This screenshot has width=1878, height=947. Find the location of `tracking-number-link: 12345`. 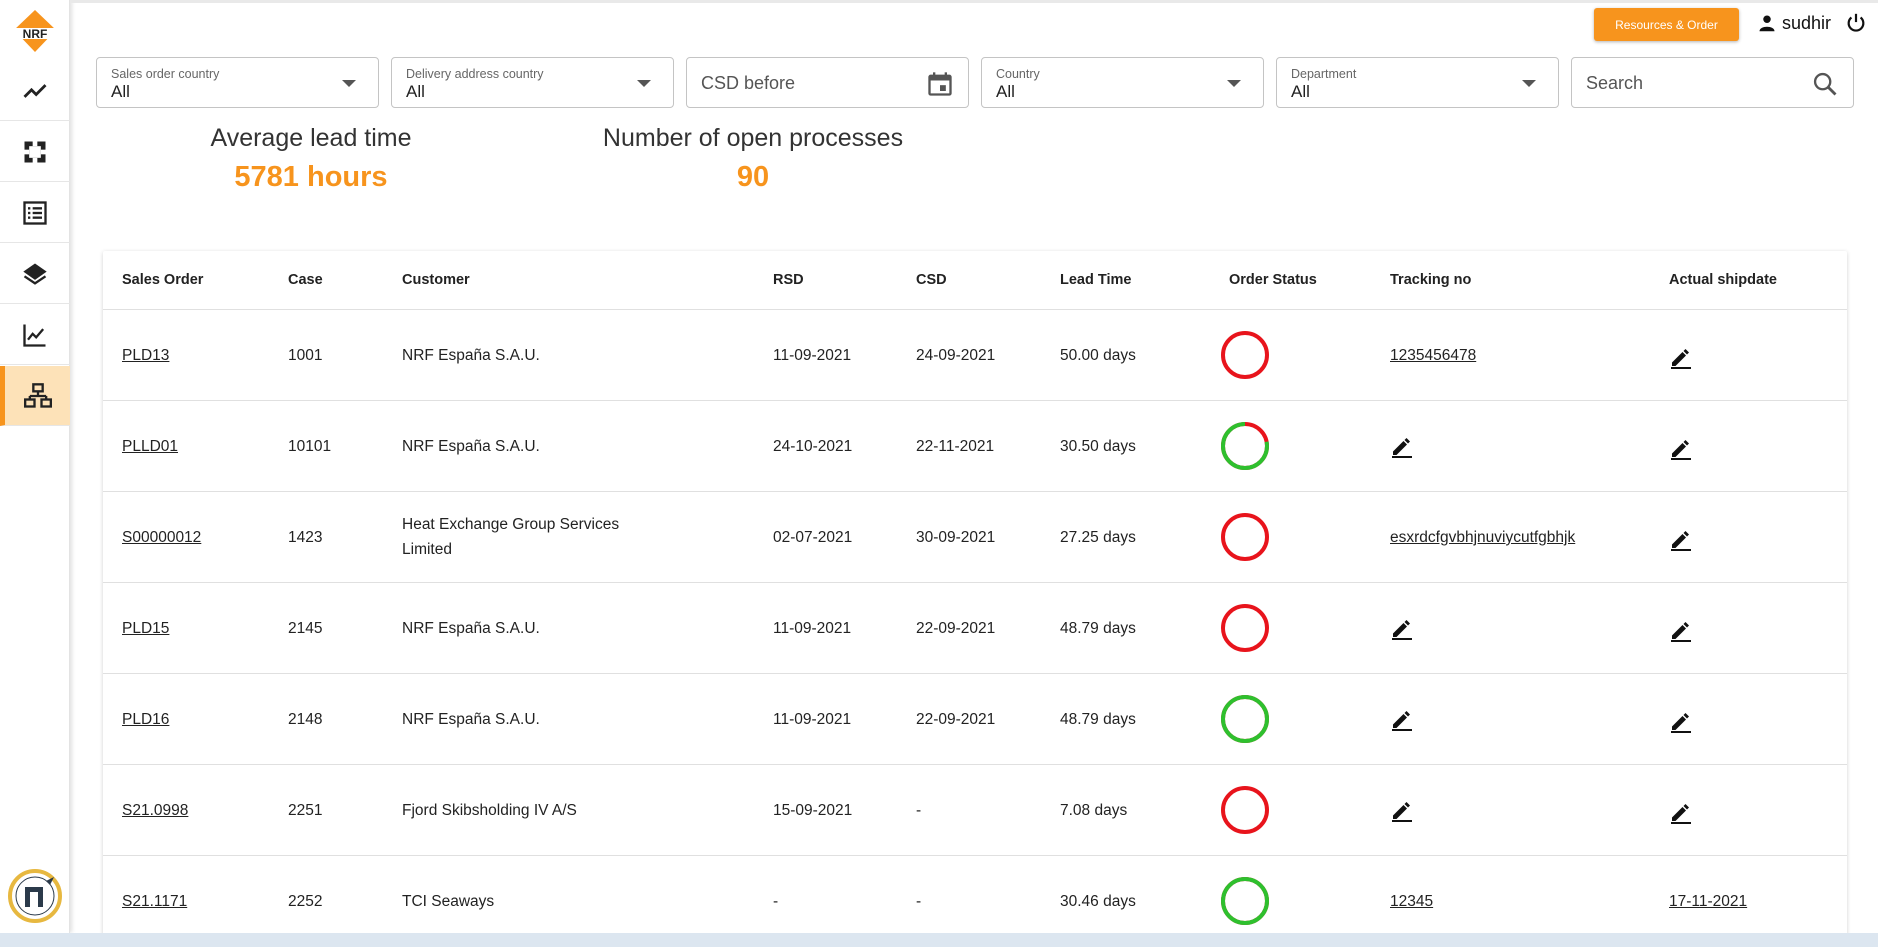

tracking-number-link: 12345 is located at coordinates (1411, 901).